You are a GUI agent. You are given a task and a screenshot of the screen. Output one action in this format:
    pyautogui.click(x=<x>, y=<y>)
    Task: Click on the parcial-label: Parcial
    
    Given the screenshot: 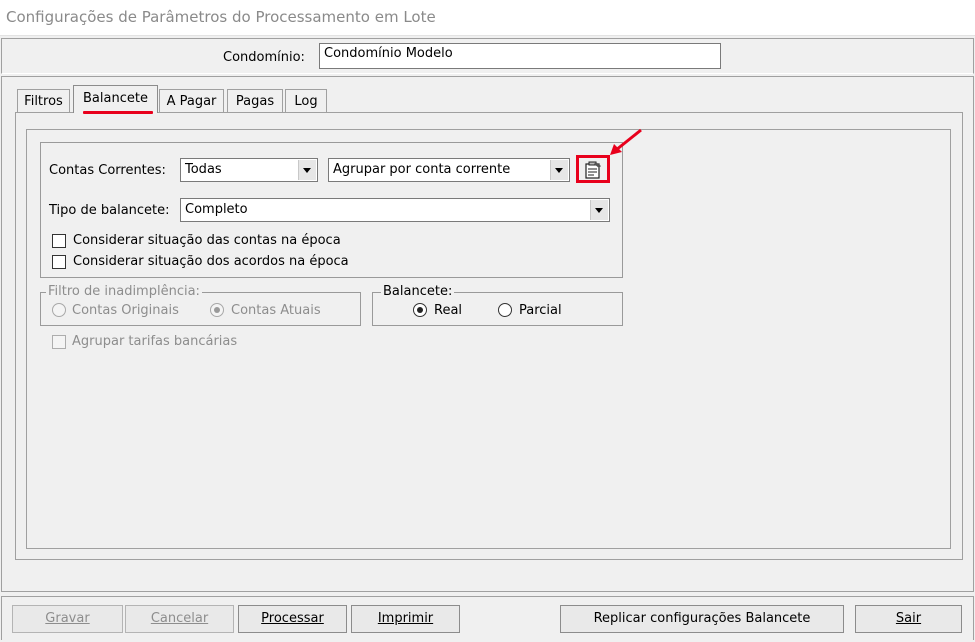 What is the action you would take?
    pyautogui.click(x=540, y=310)
    